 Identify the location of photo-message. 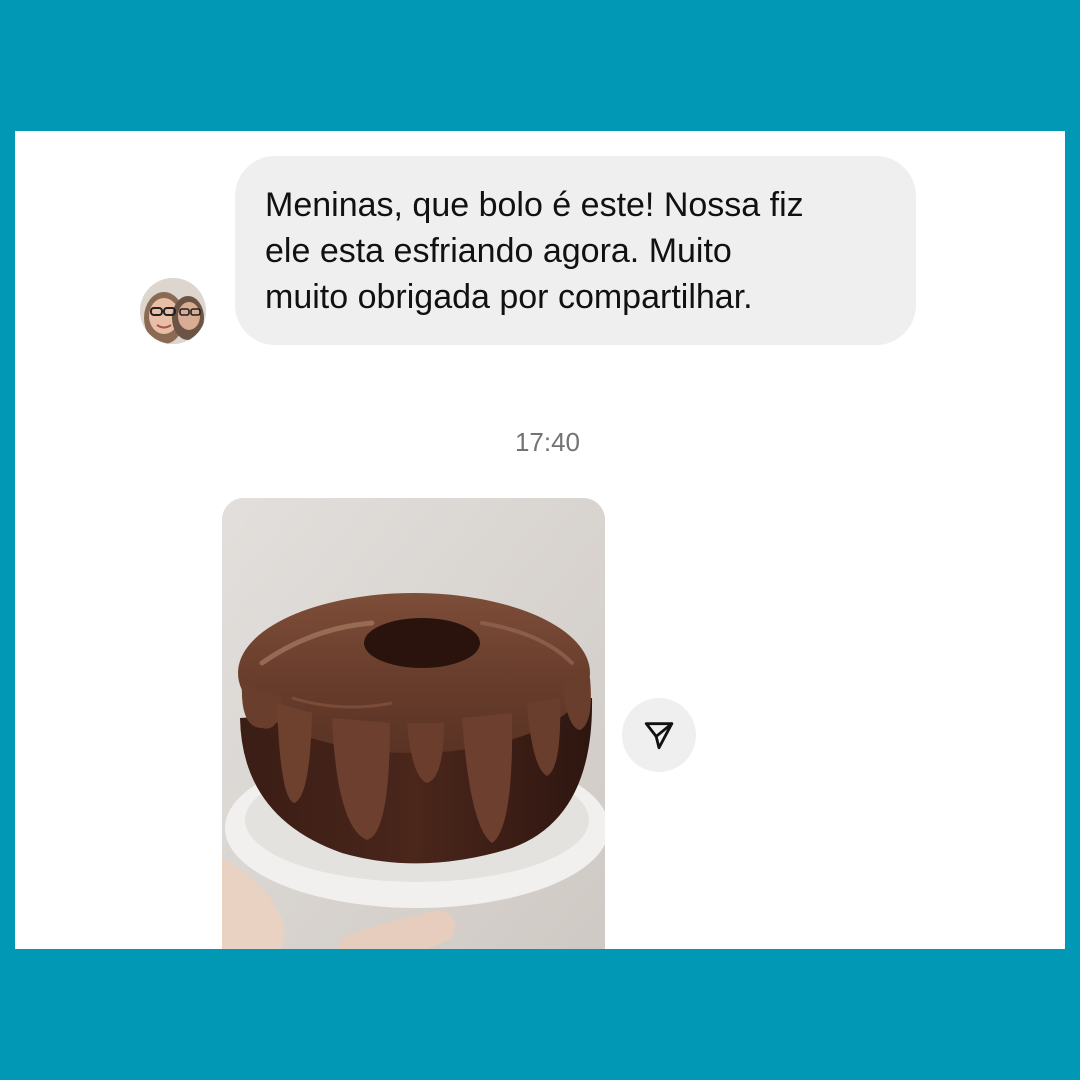
(413, 723).